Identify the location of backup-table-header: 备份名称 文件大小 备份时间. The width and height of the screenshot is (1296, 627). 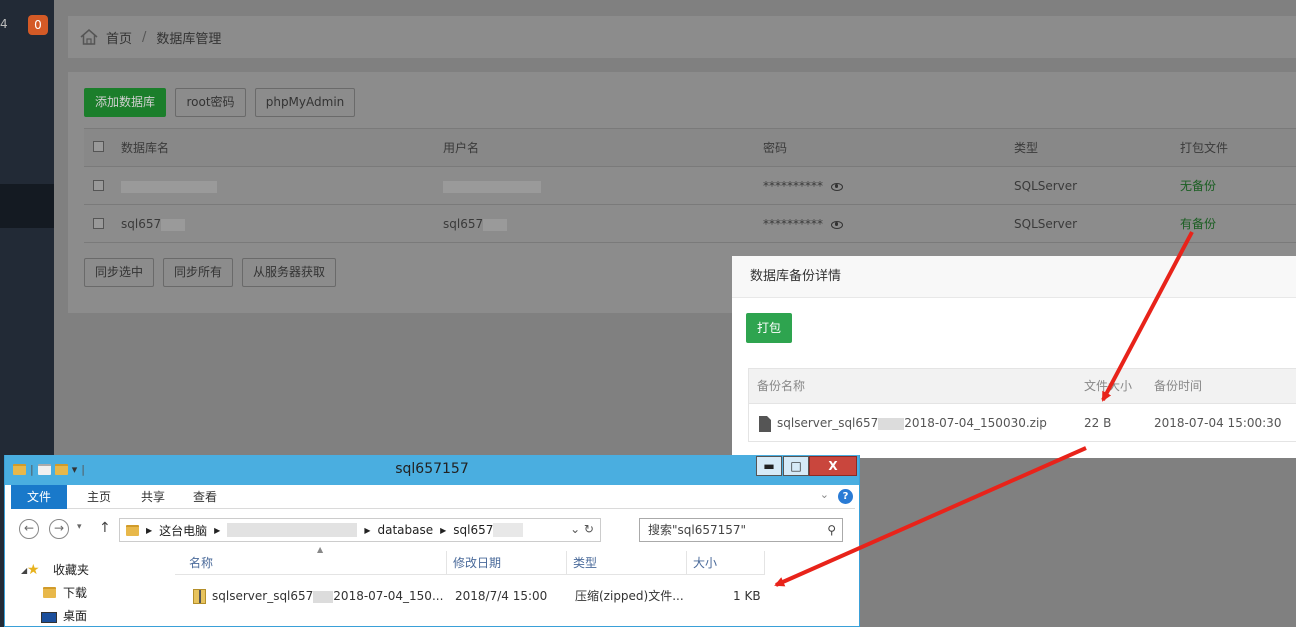
(1022, 386).